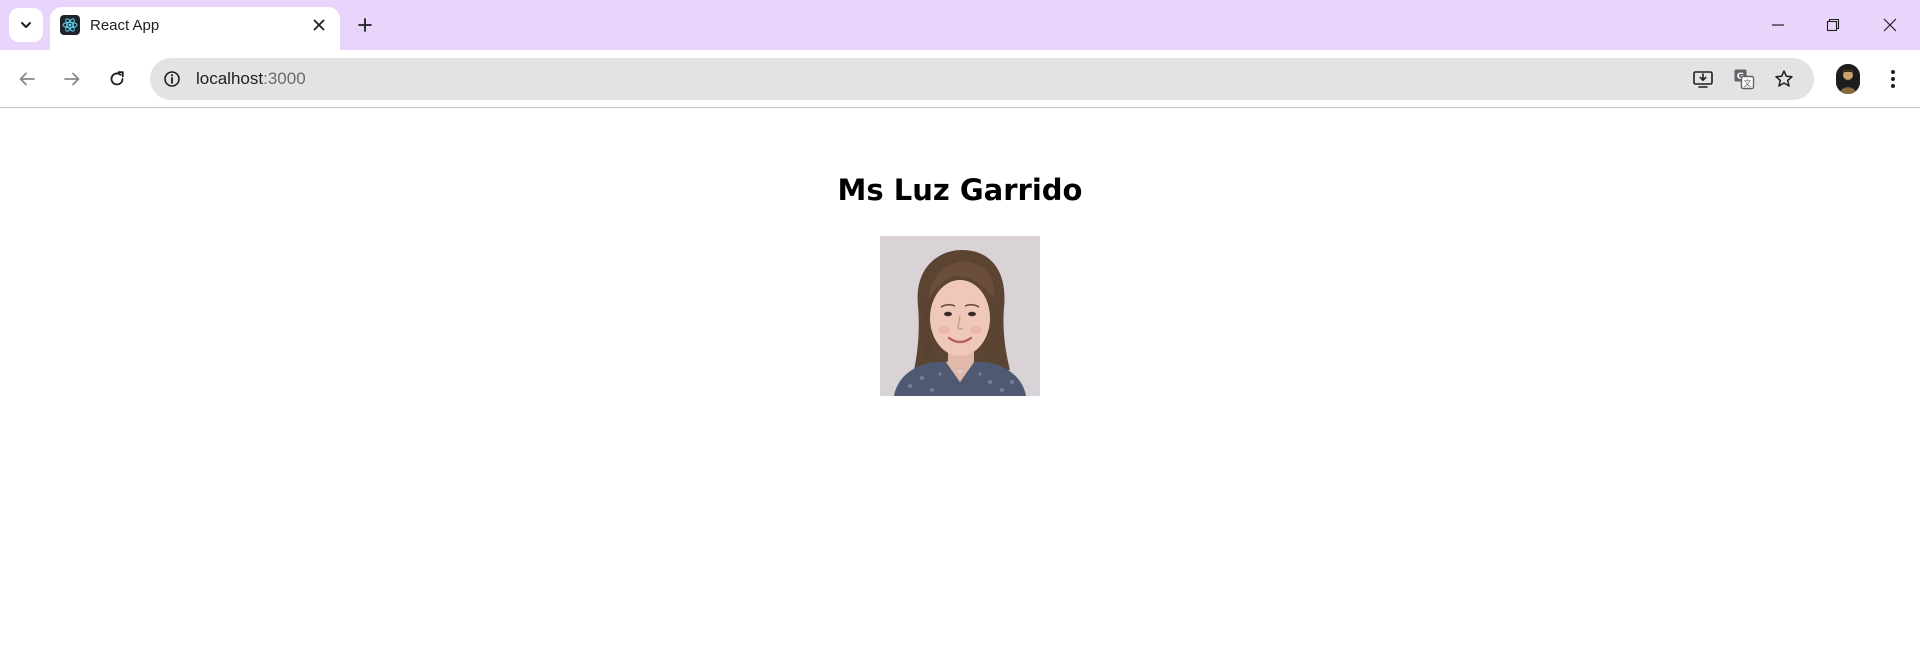 This screenshot has width=1920, height=660. What do you see at coordinates (982, 79) in the screenshot?
I see `address-bar: localhost:3000 G文` at bounding box center [982, 79].